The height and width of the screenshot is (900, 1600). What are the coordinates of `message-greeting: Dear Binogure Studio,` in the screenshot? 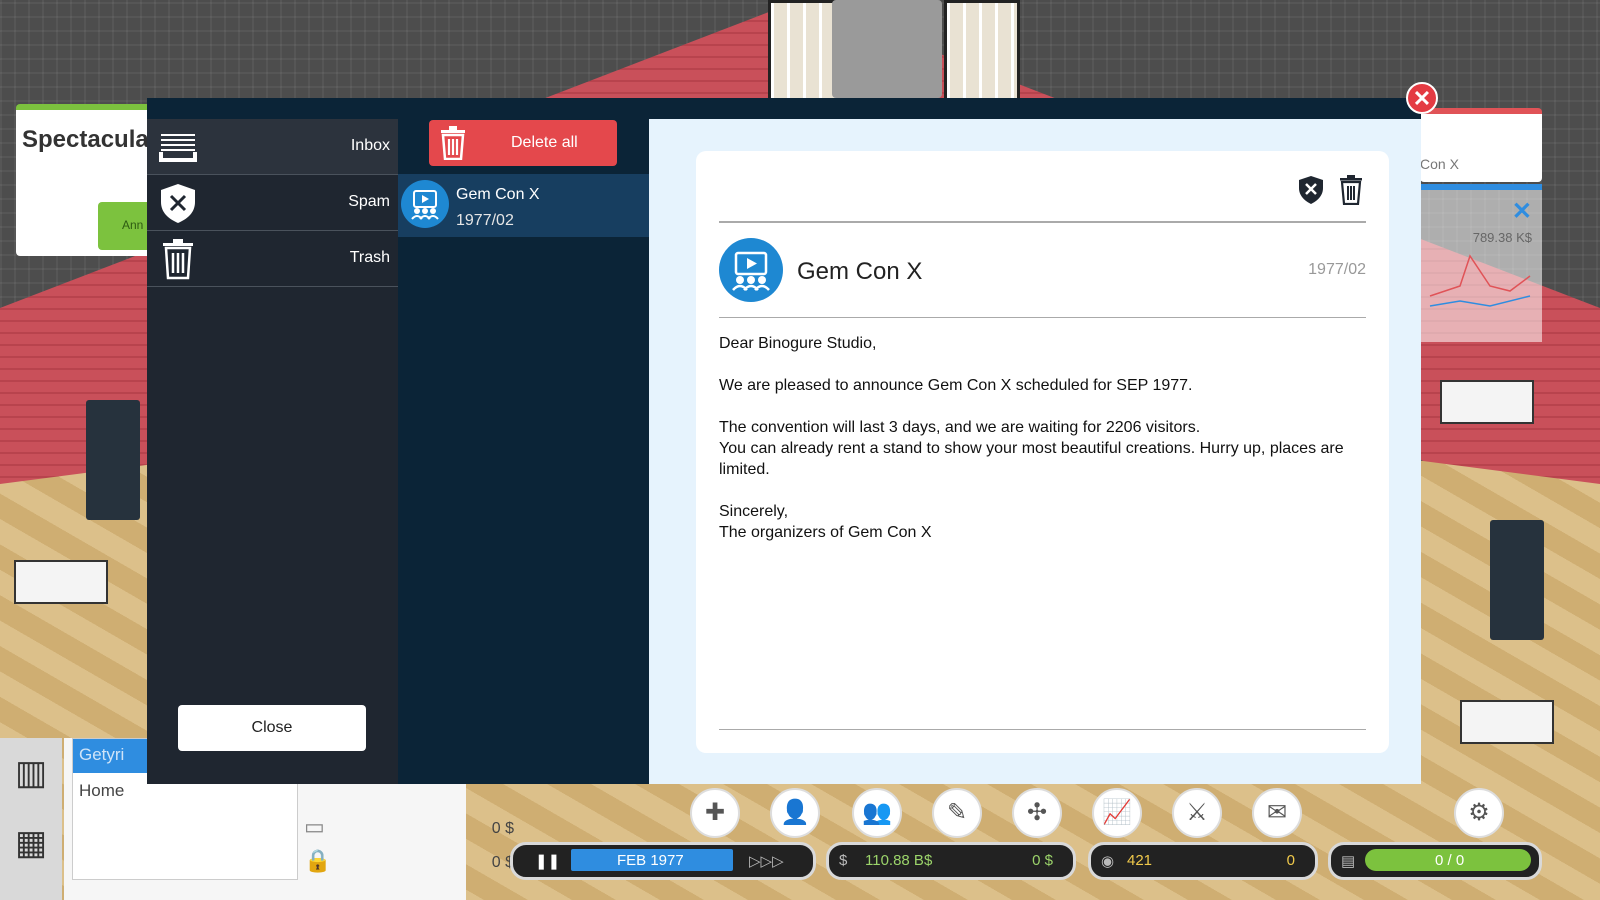 It's located at (798, 343).